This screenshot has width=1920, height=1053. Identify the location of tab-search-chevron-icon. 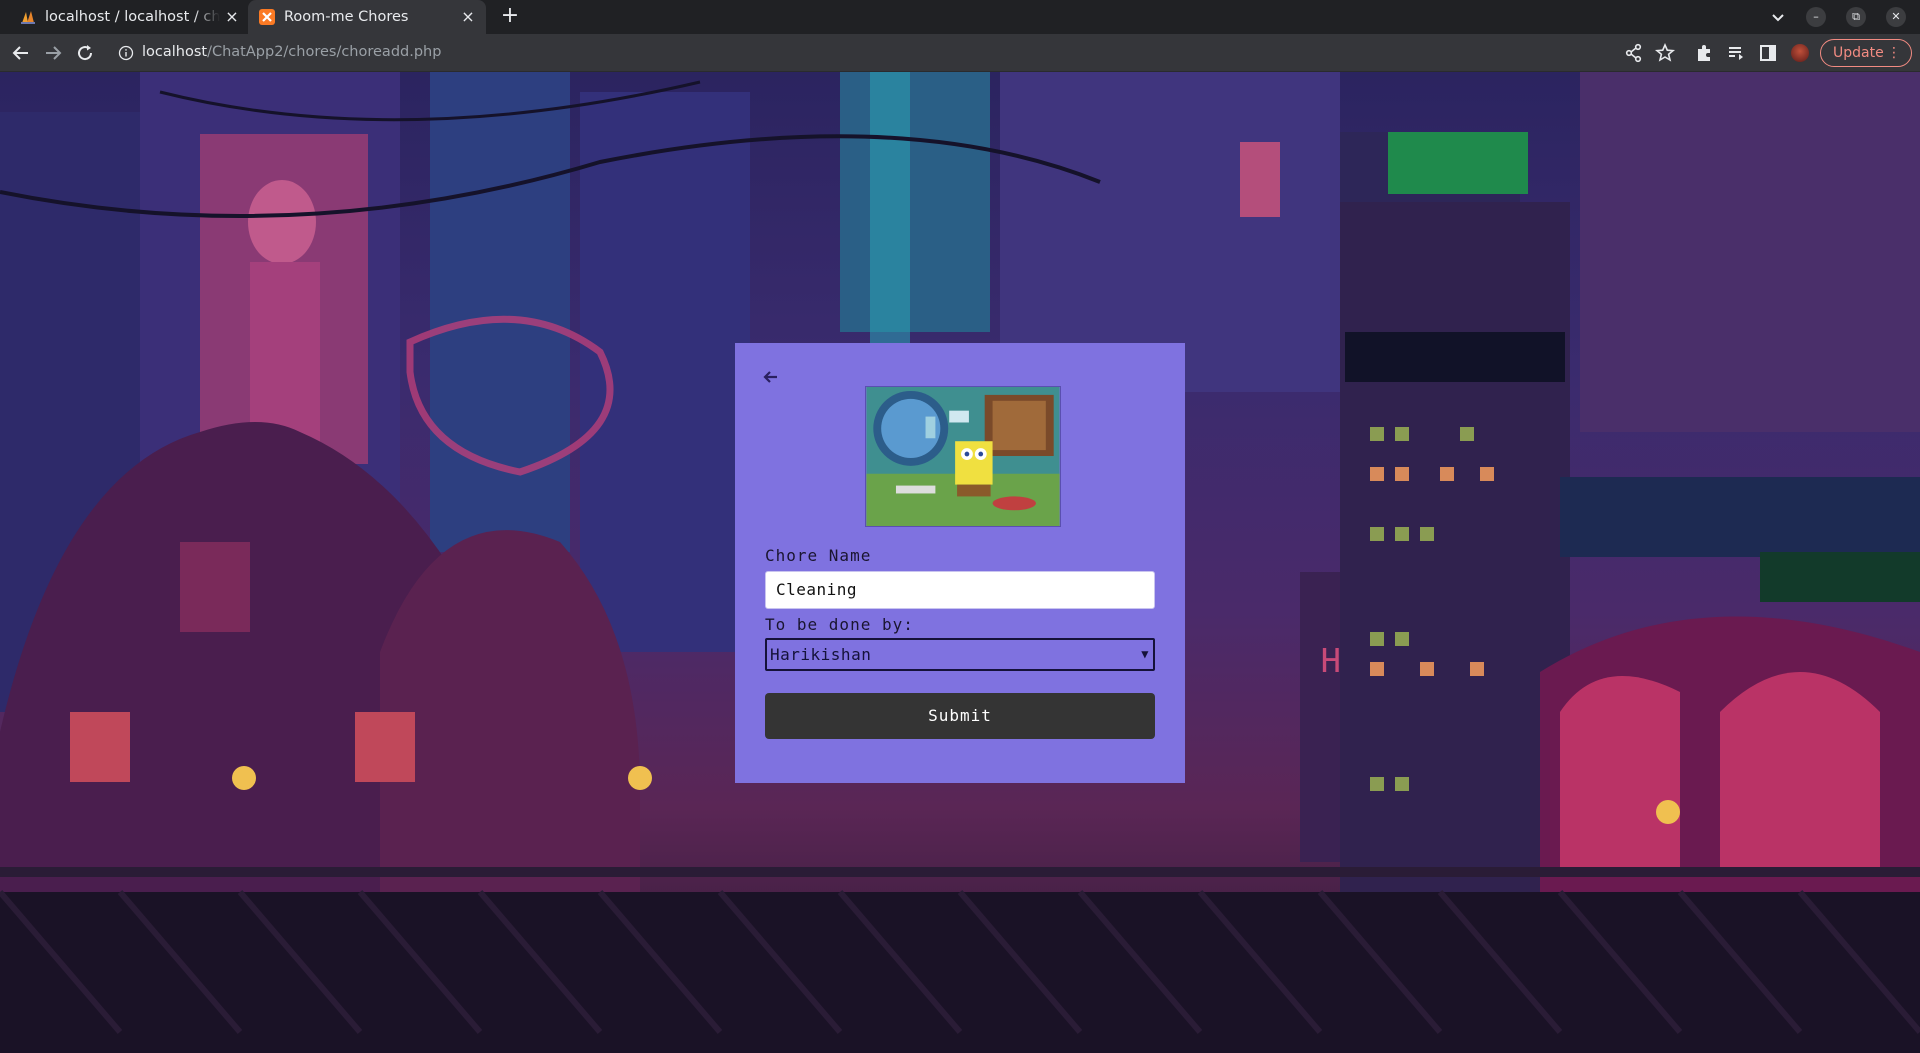
(1778, 17).